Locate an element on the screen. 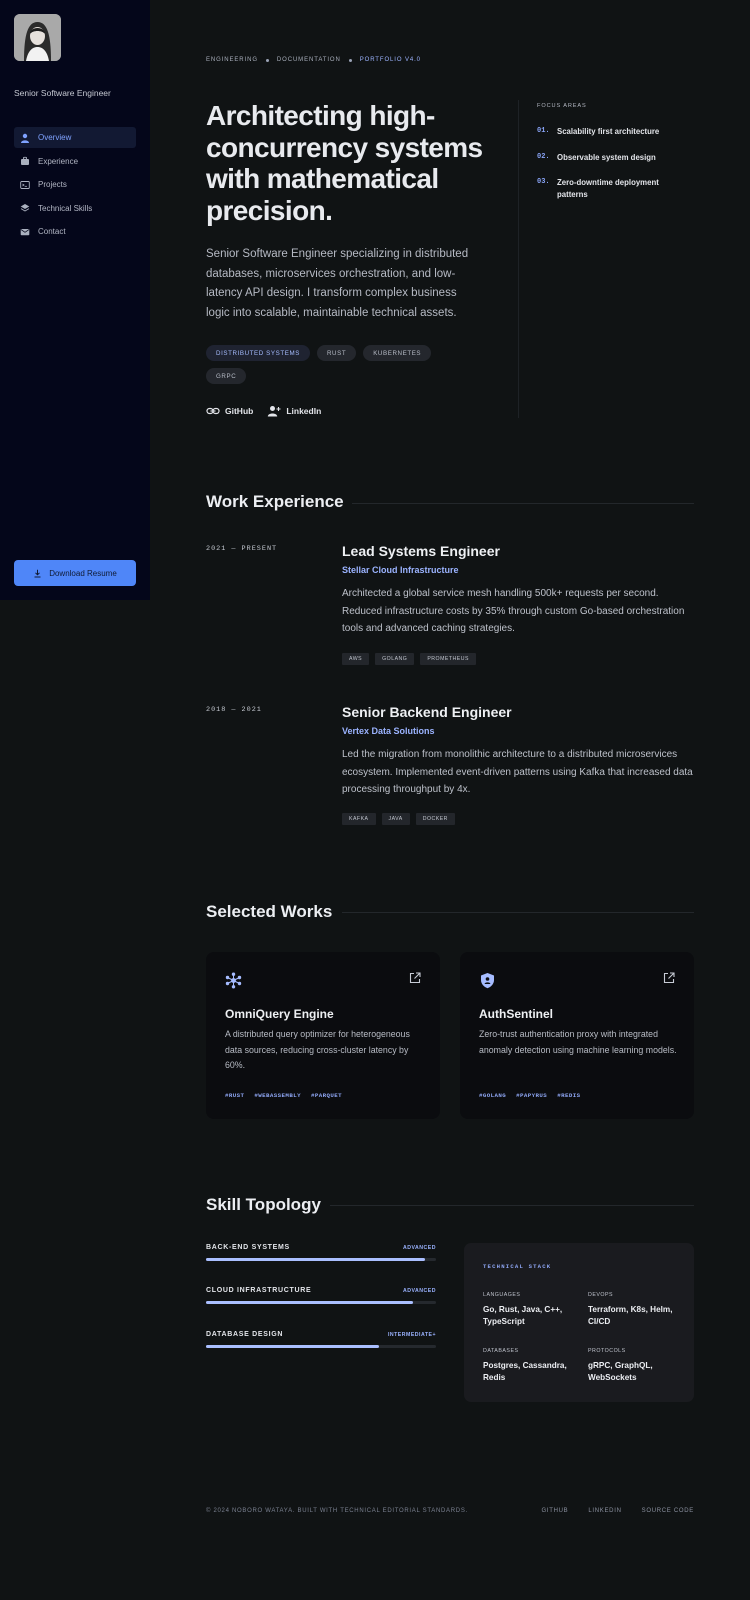 This screenshot has width=750, height=1600. skill-name: BACK-END SYSTEMS is located at coordinates (248, 1247).